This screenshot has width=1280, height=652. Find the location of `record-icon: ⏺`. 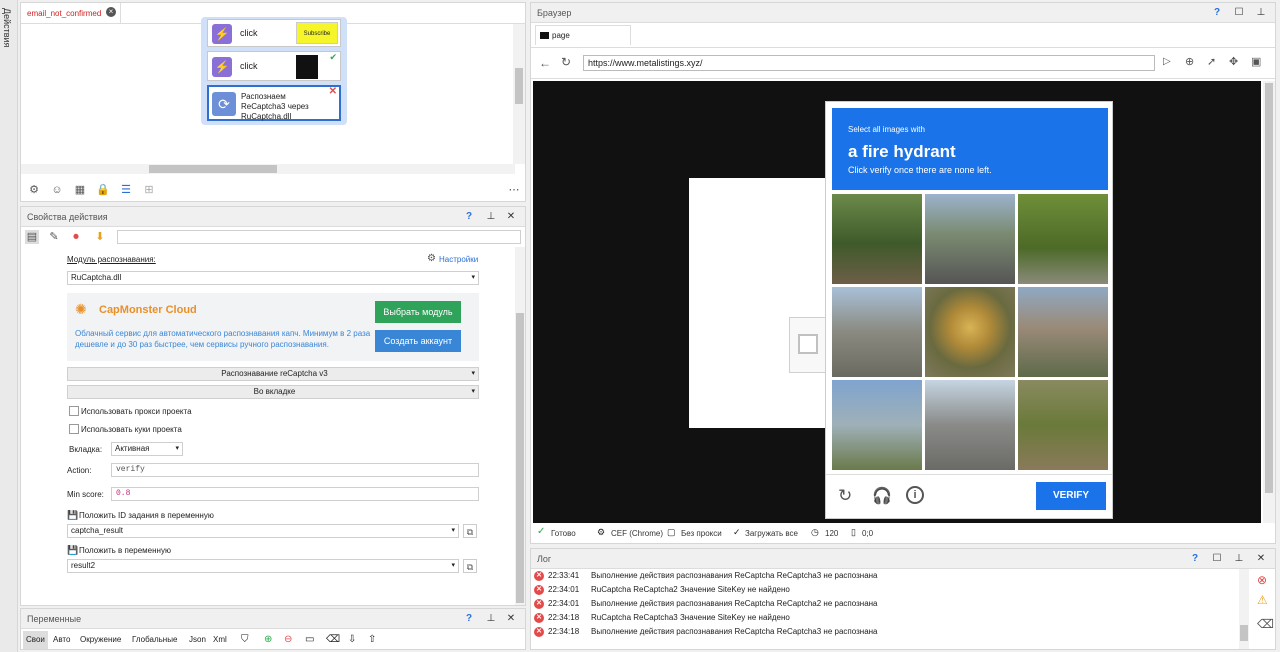

record-icon: ⏺ is located at coordinates (76, 237).